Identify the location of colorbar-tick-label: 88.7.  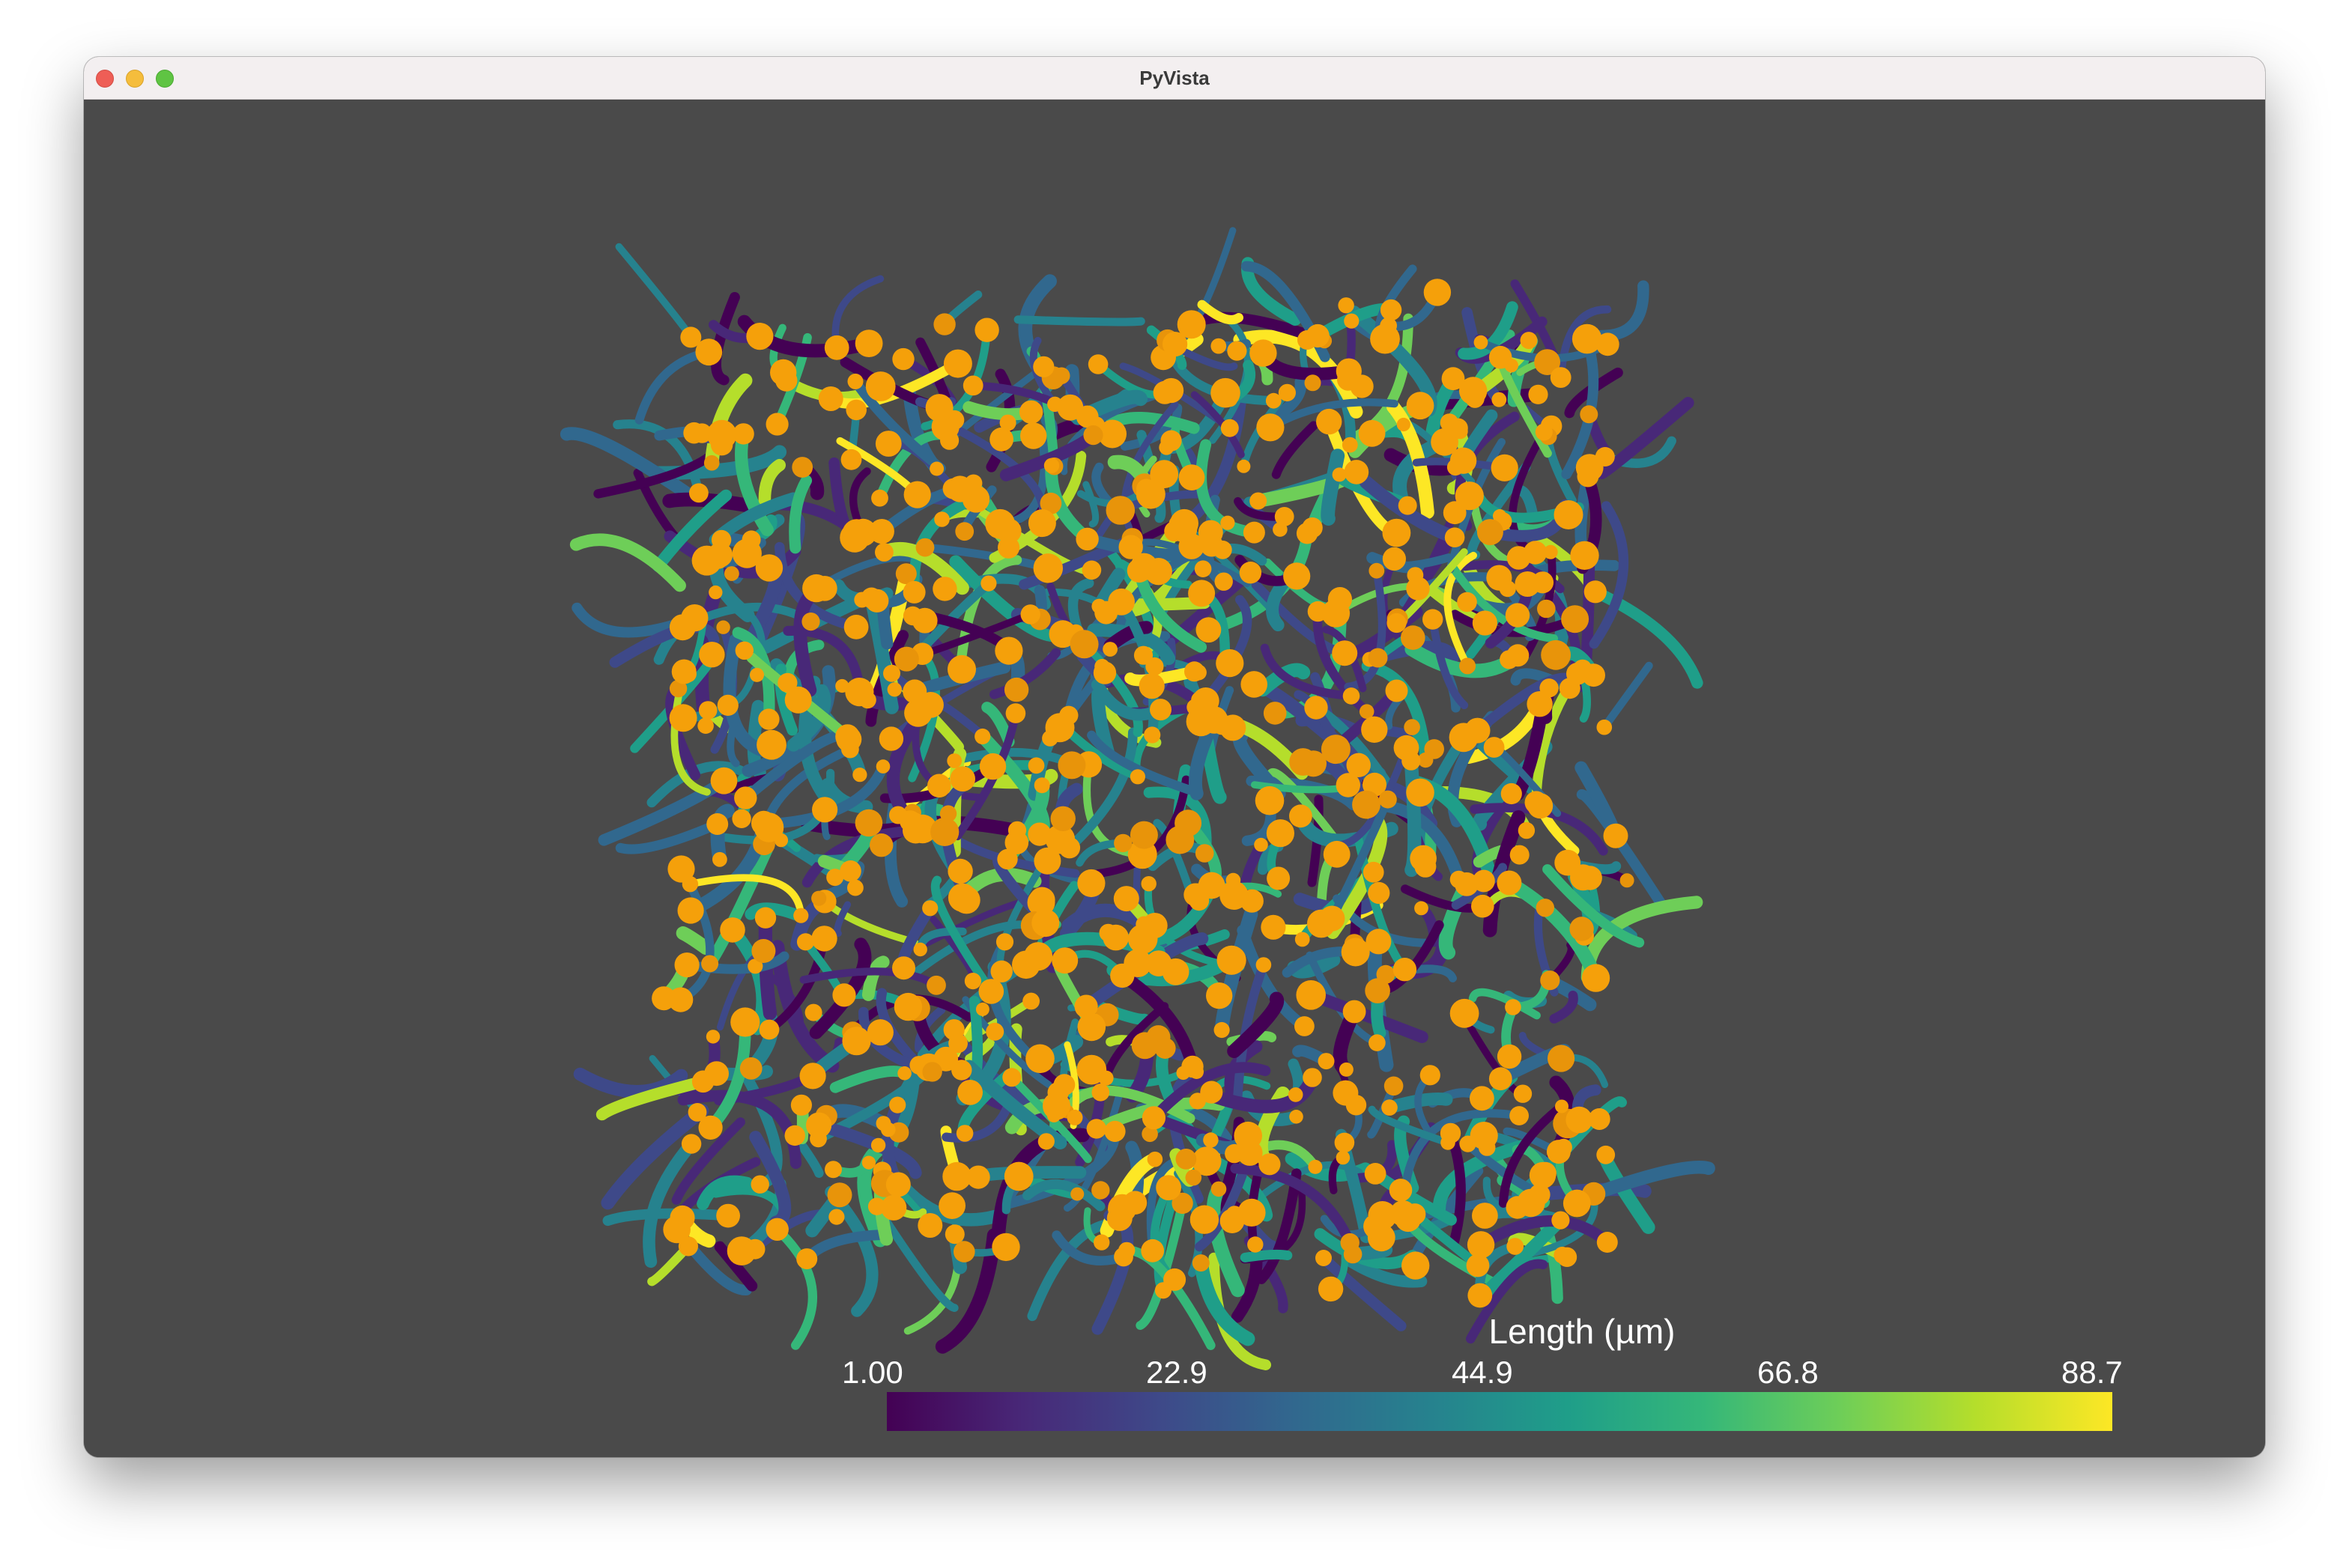
(2092, 1372).